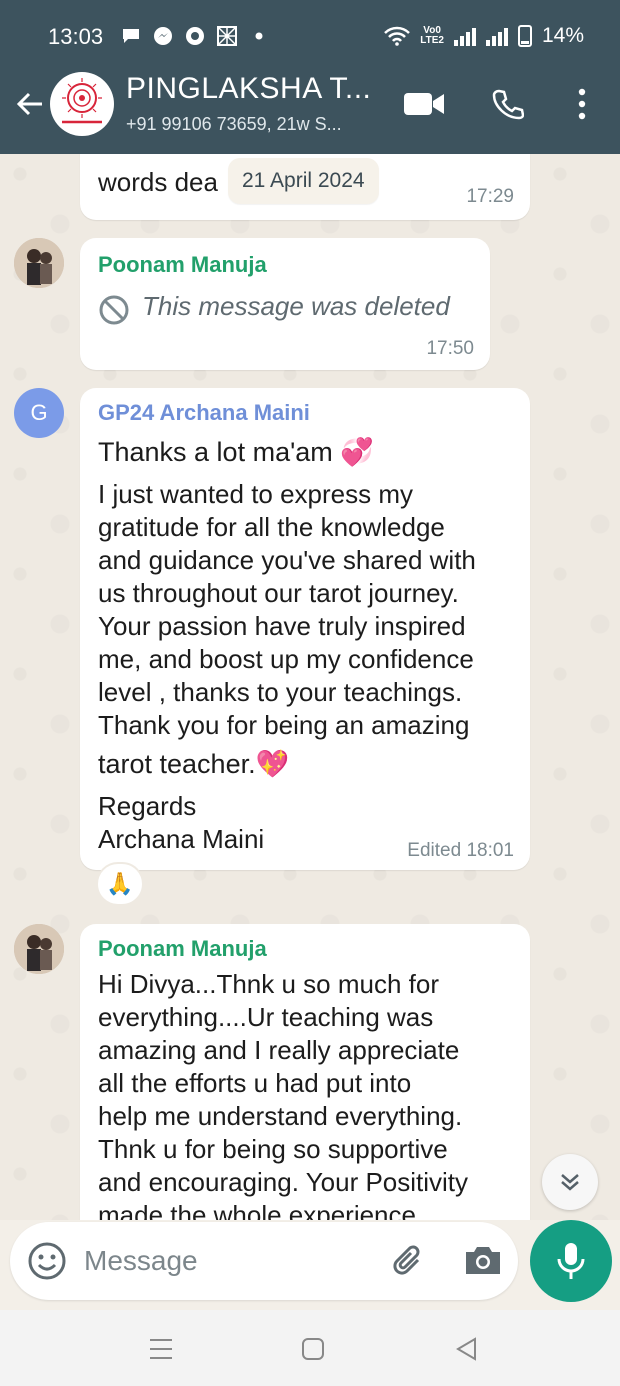  Describe the element at coordinates (47, 1261) in the screenshot. I see `emoji-icon` at that location.